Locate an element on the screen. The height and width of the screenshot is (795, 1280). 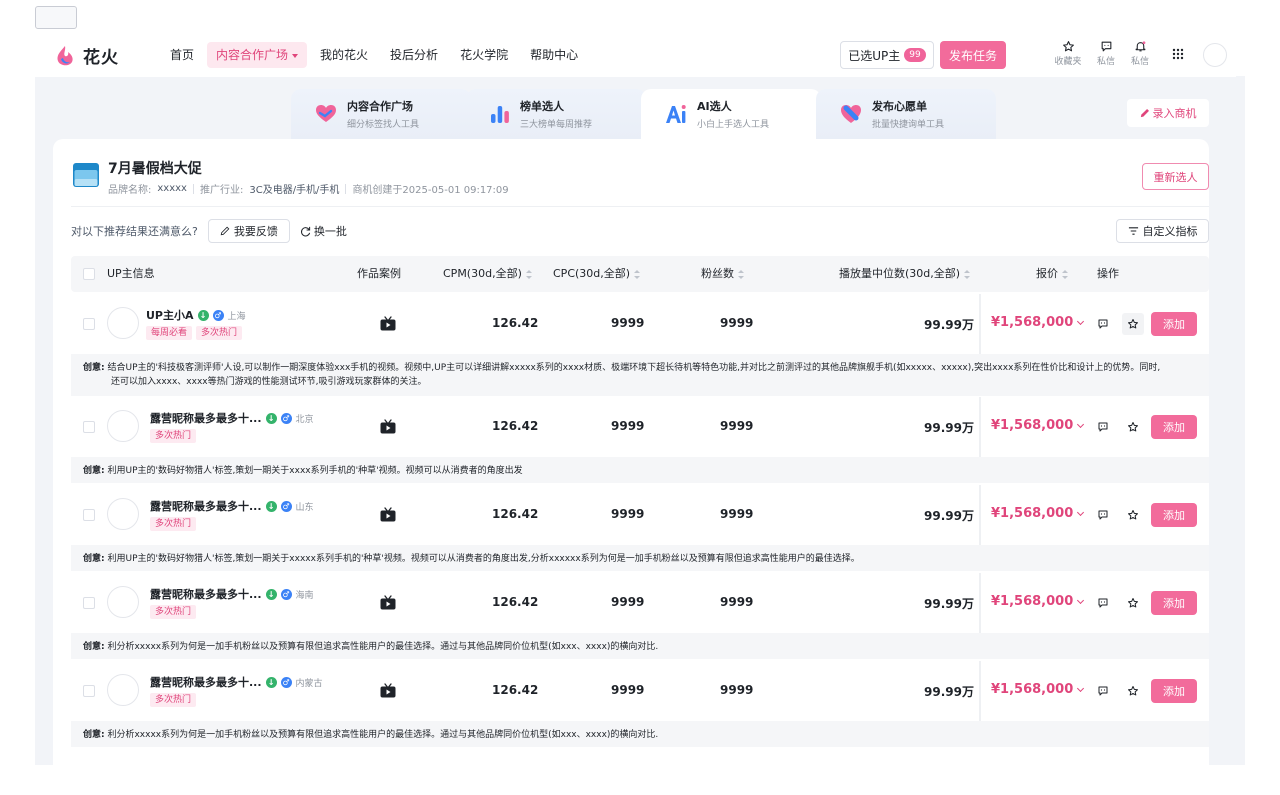
nav-post-analysis: 投后分析 is located at coordinates (414, 55).